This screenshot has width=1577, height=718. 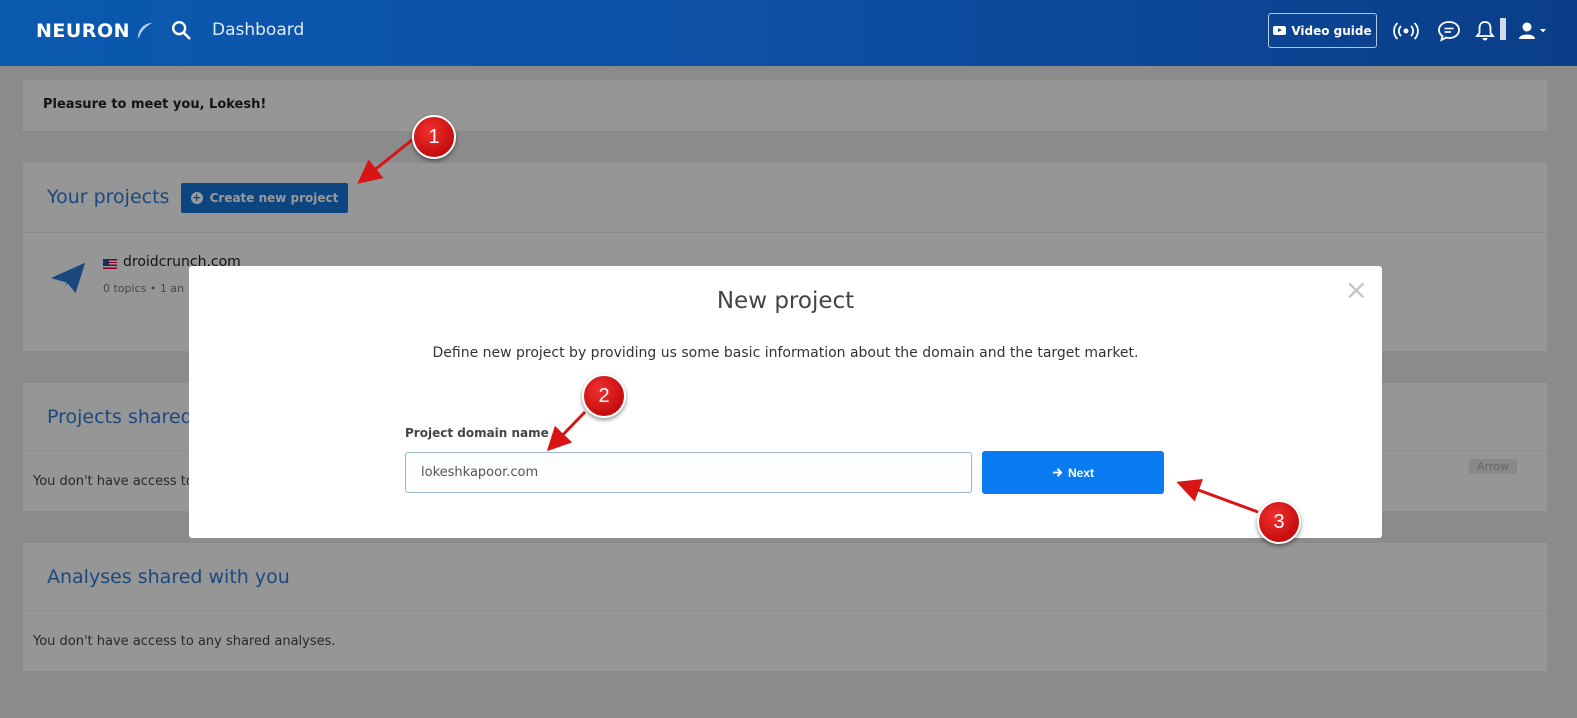 What do you see at coordinates (1485, 31) in the screenshot?
I see `bell-icon` at bounding box center [1485, 31].